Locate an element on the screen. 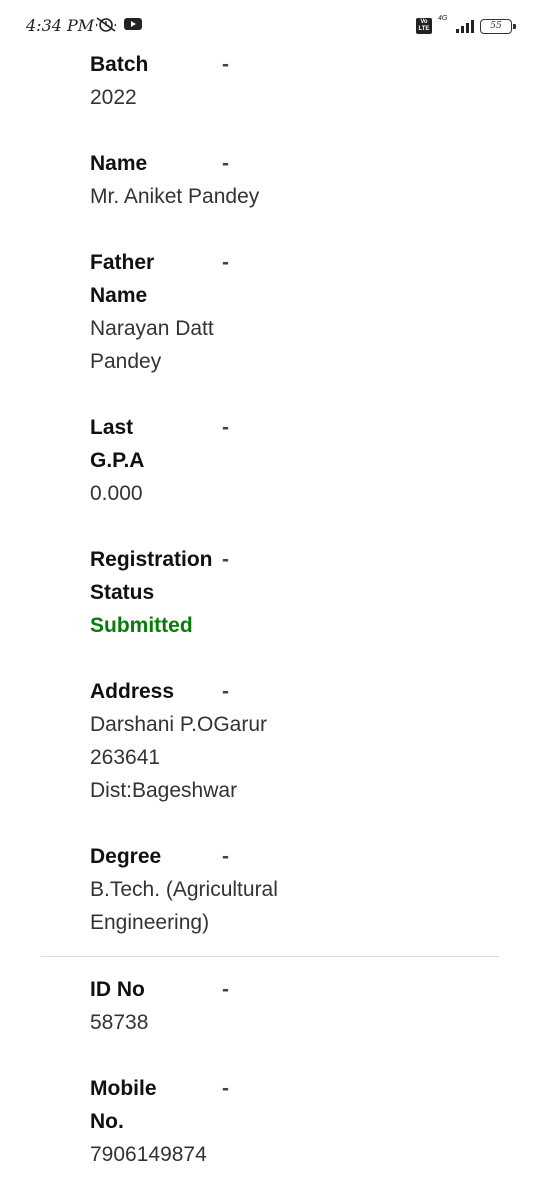 The height and width of the screenshot is (1200, 540). battery-icon: 55 is located at coordinates (498, 26).